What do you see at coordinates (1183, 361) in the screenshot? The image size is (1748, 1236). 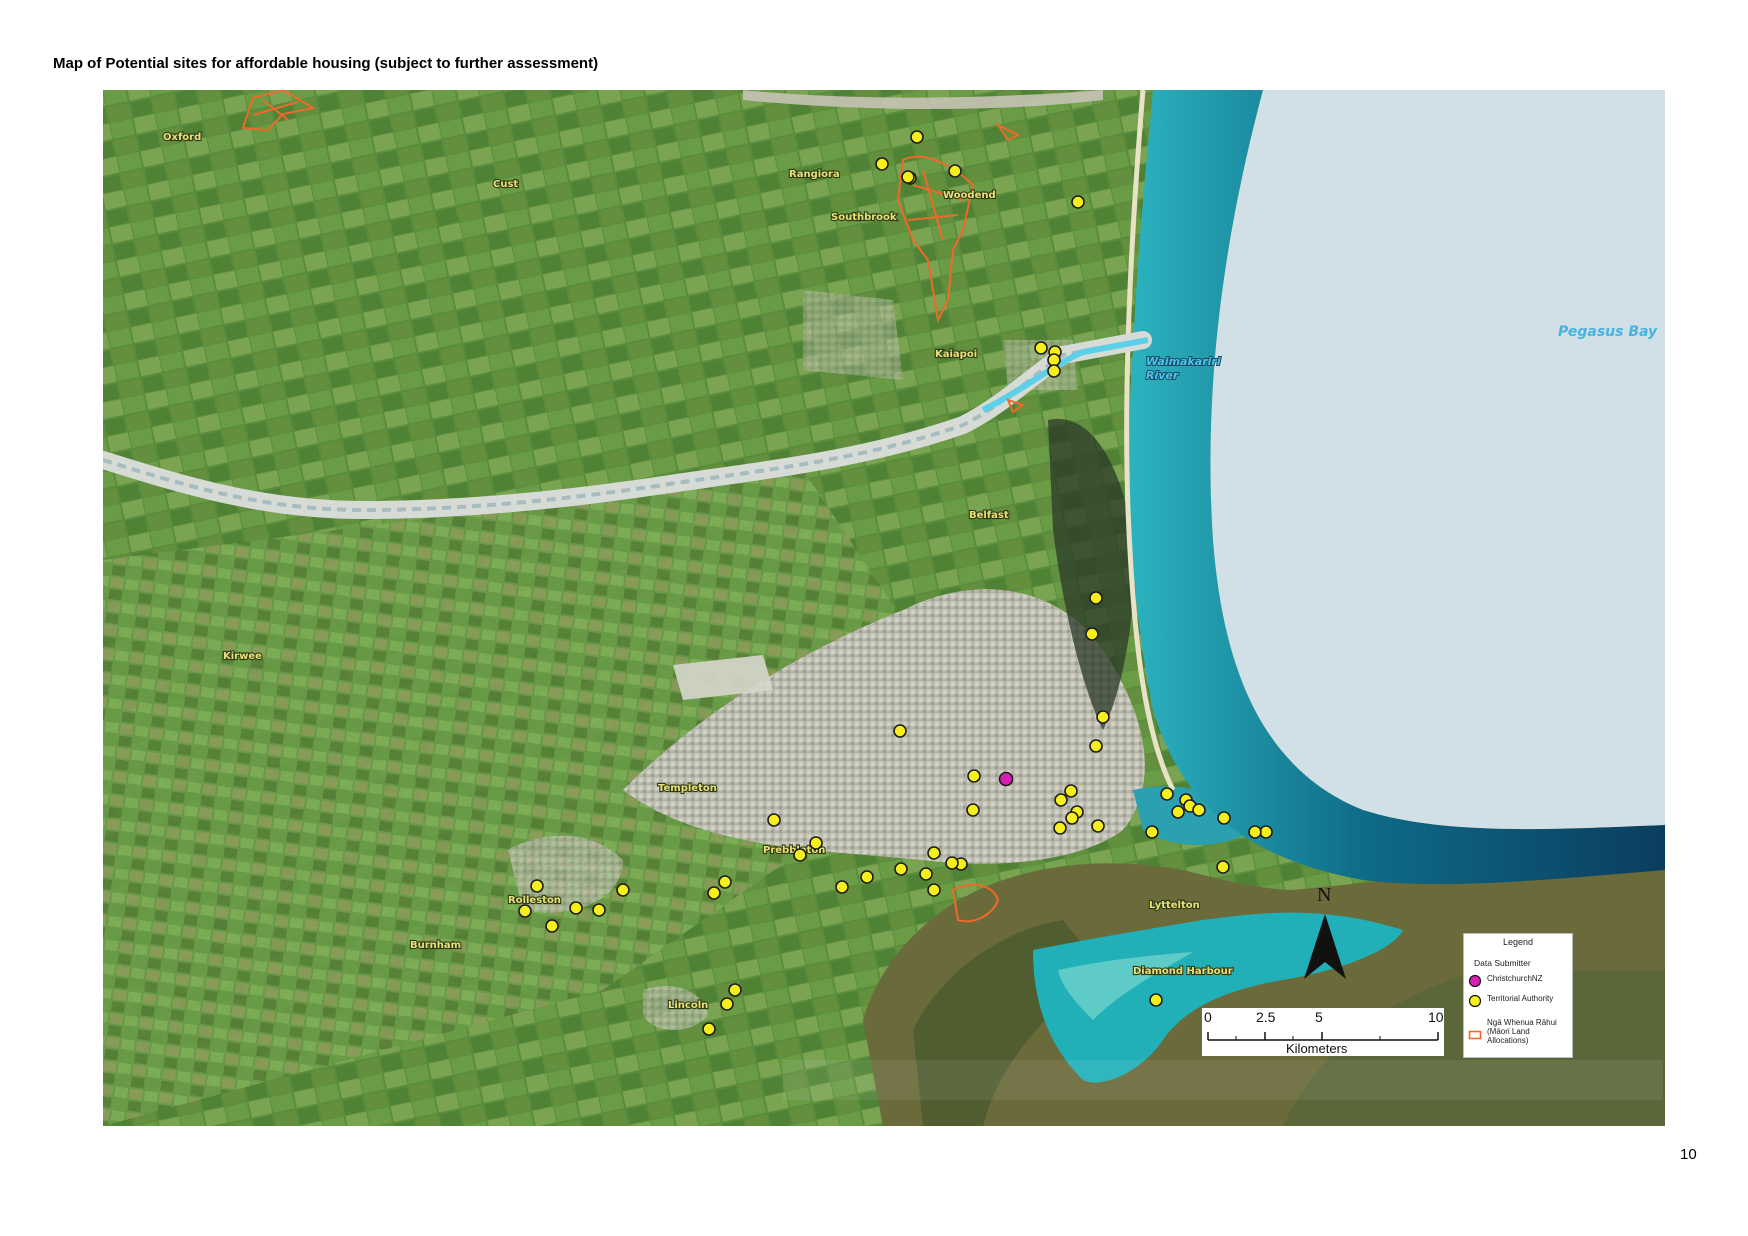 I see `water-label-waimakariri: Waimakariri` at bounding box center [1183, 361].